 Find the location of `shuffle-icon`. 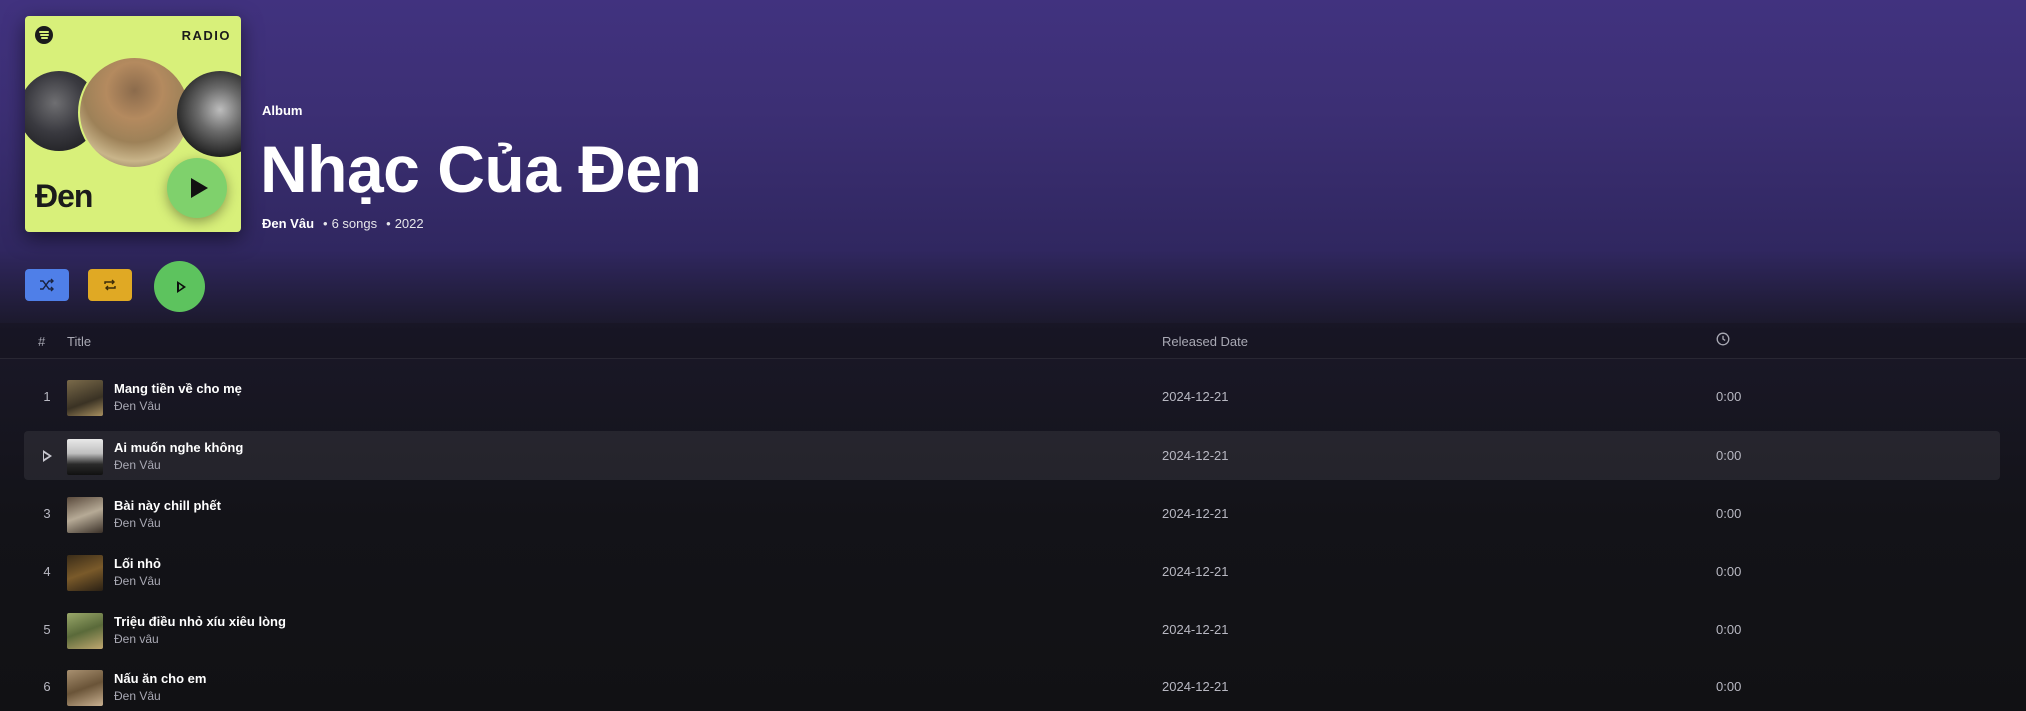

shuffle-icon is located at coordinates (47, 285).